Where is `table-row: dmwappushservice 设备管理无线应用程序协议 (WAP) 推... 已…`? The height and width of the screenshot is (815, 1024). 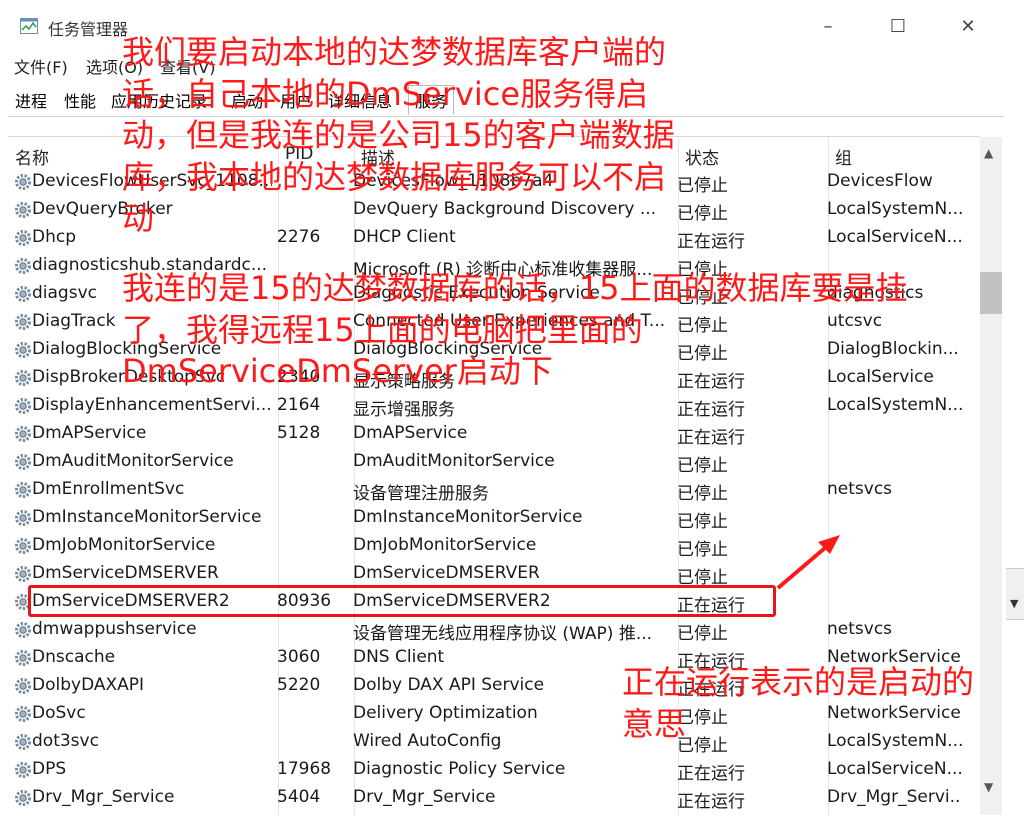 table-row: dmwappushservice 设备管理无线应用程序协议 (WAP) 推... 已… is located at coordinates (494, 630).